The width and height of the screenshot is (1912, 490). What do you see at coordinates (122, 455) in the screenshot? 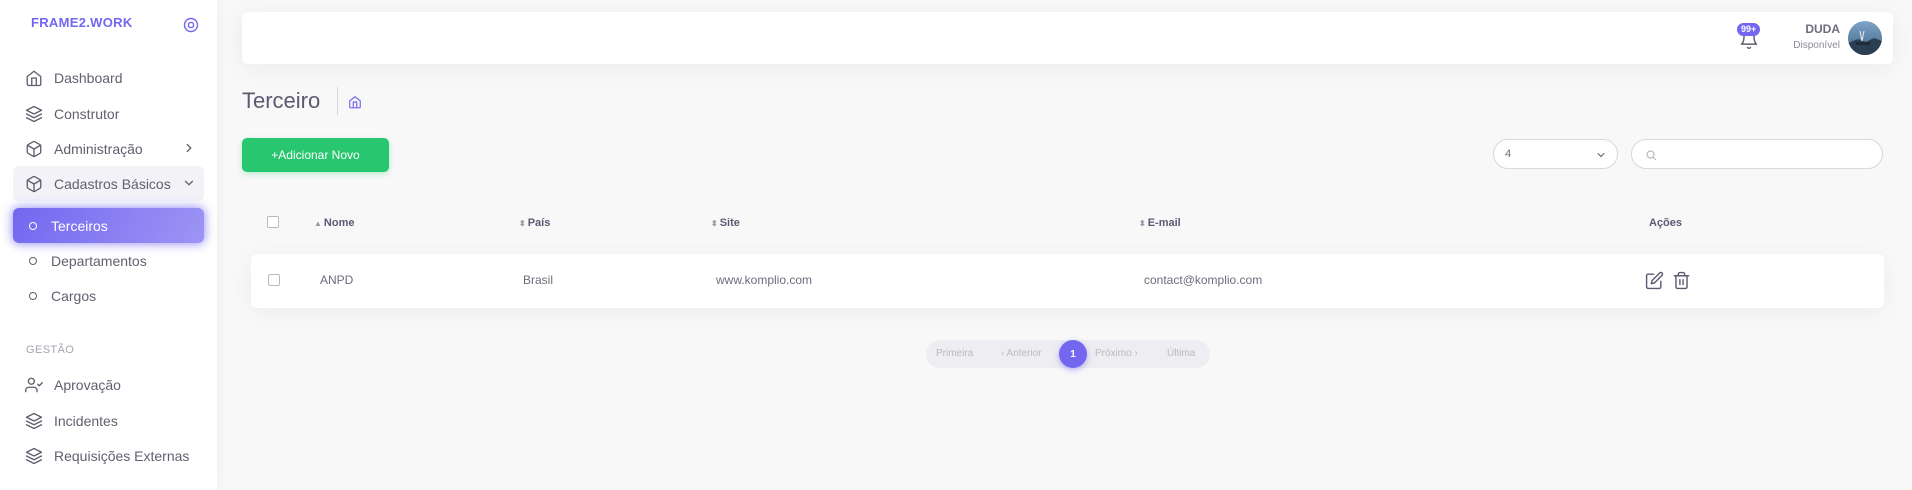
I see `sidebar-item-label: Requisições Externas` at bounding box center [122, 455].